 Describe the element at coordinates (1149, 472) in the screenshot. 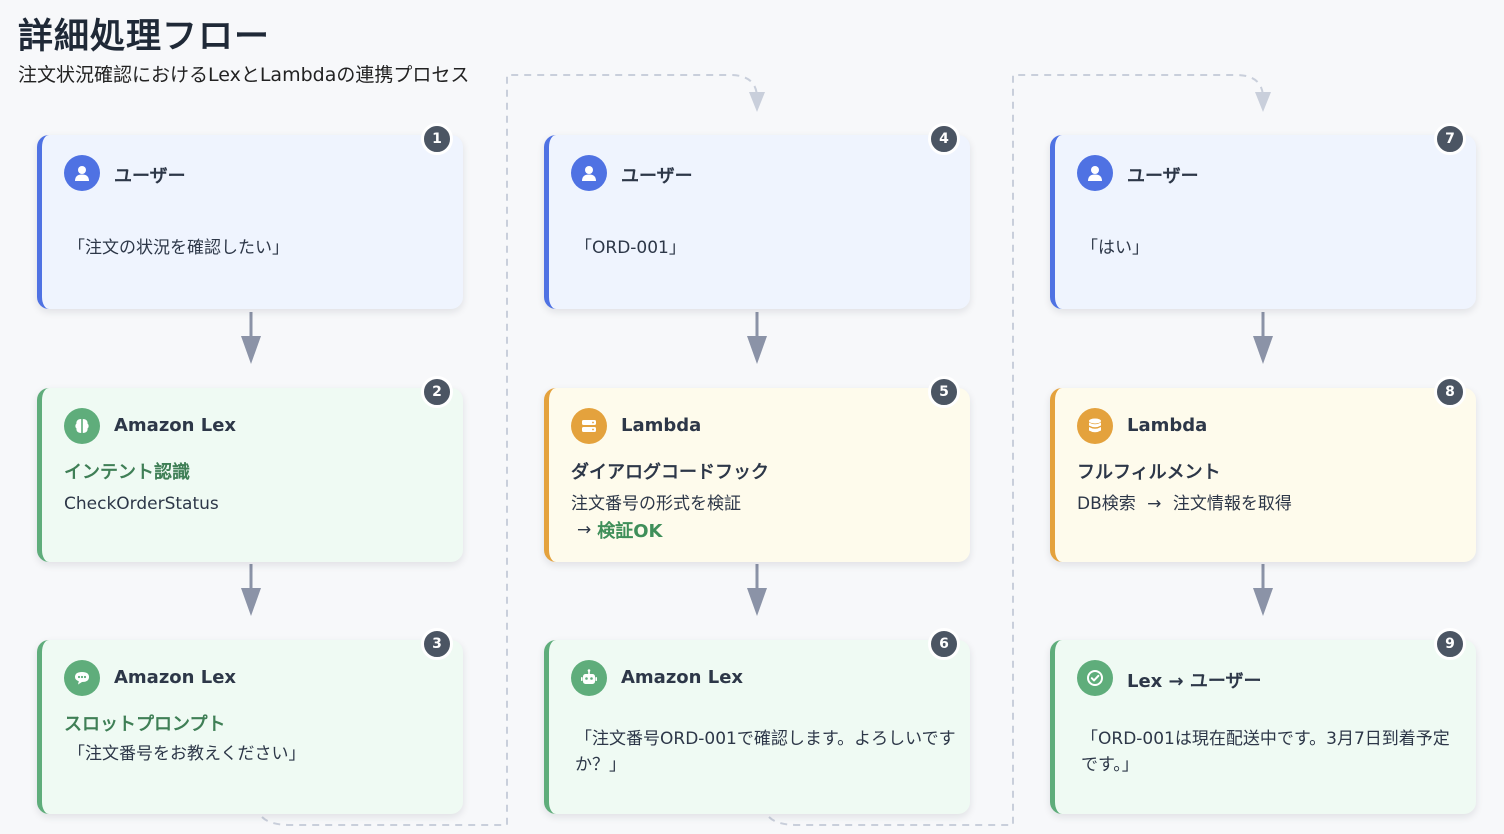

I see `step-heading: フルフィルメント` at that location.